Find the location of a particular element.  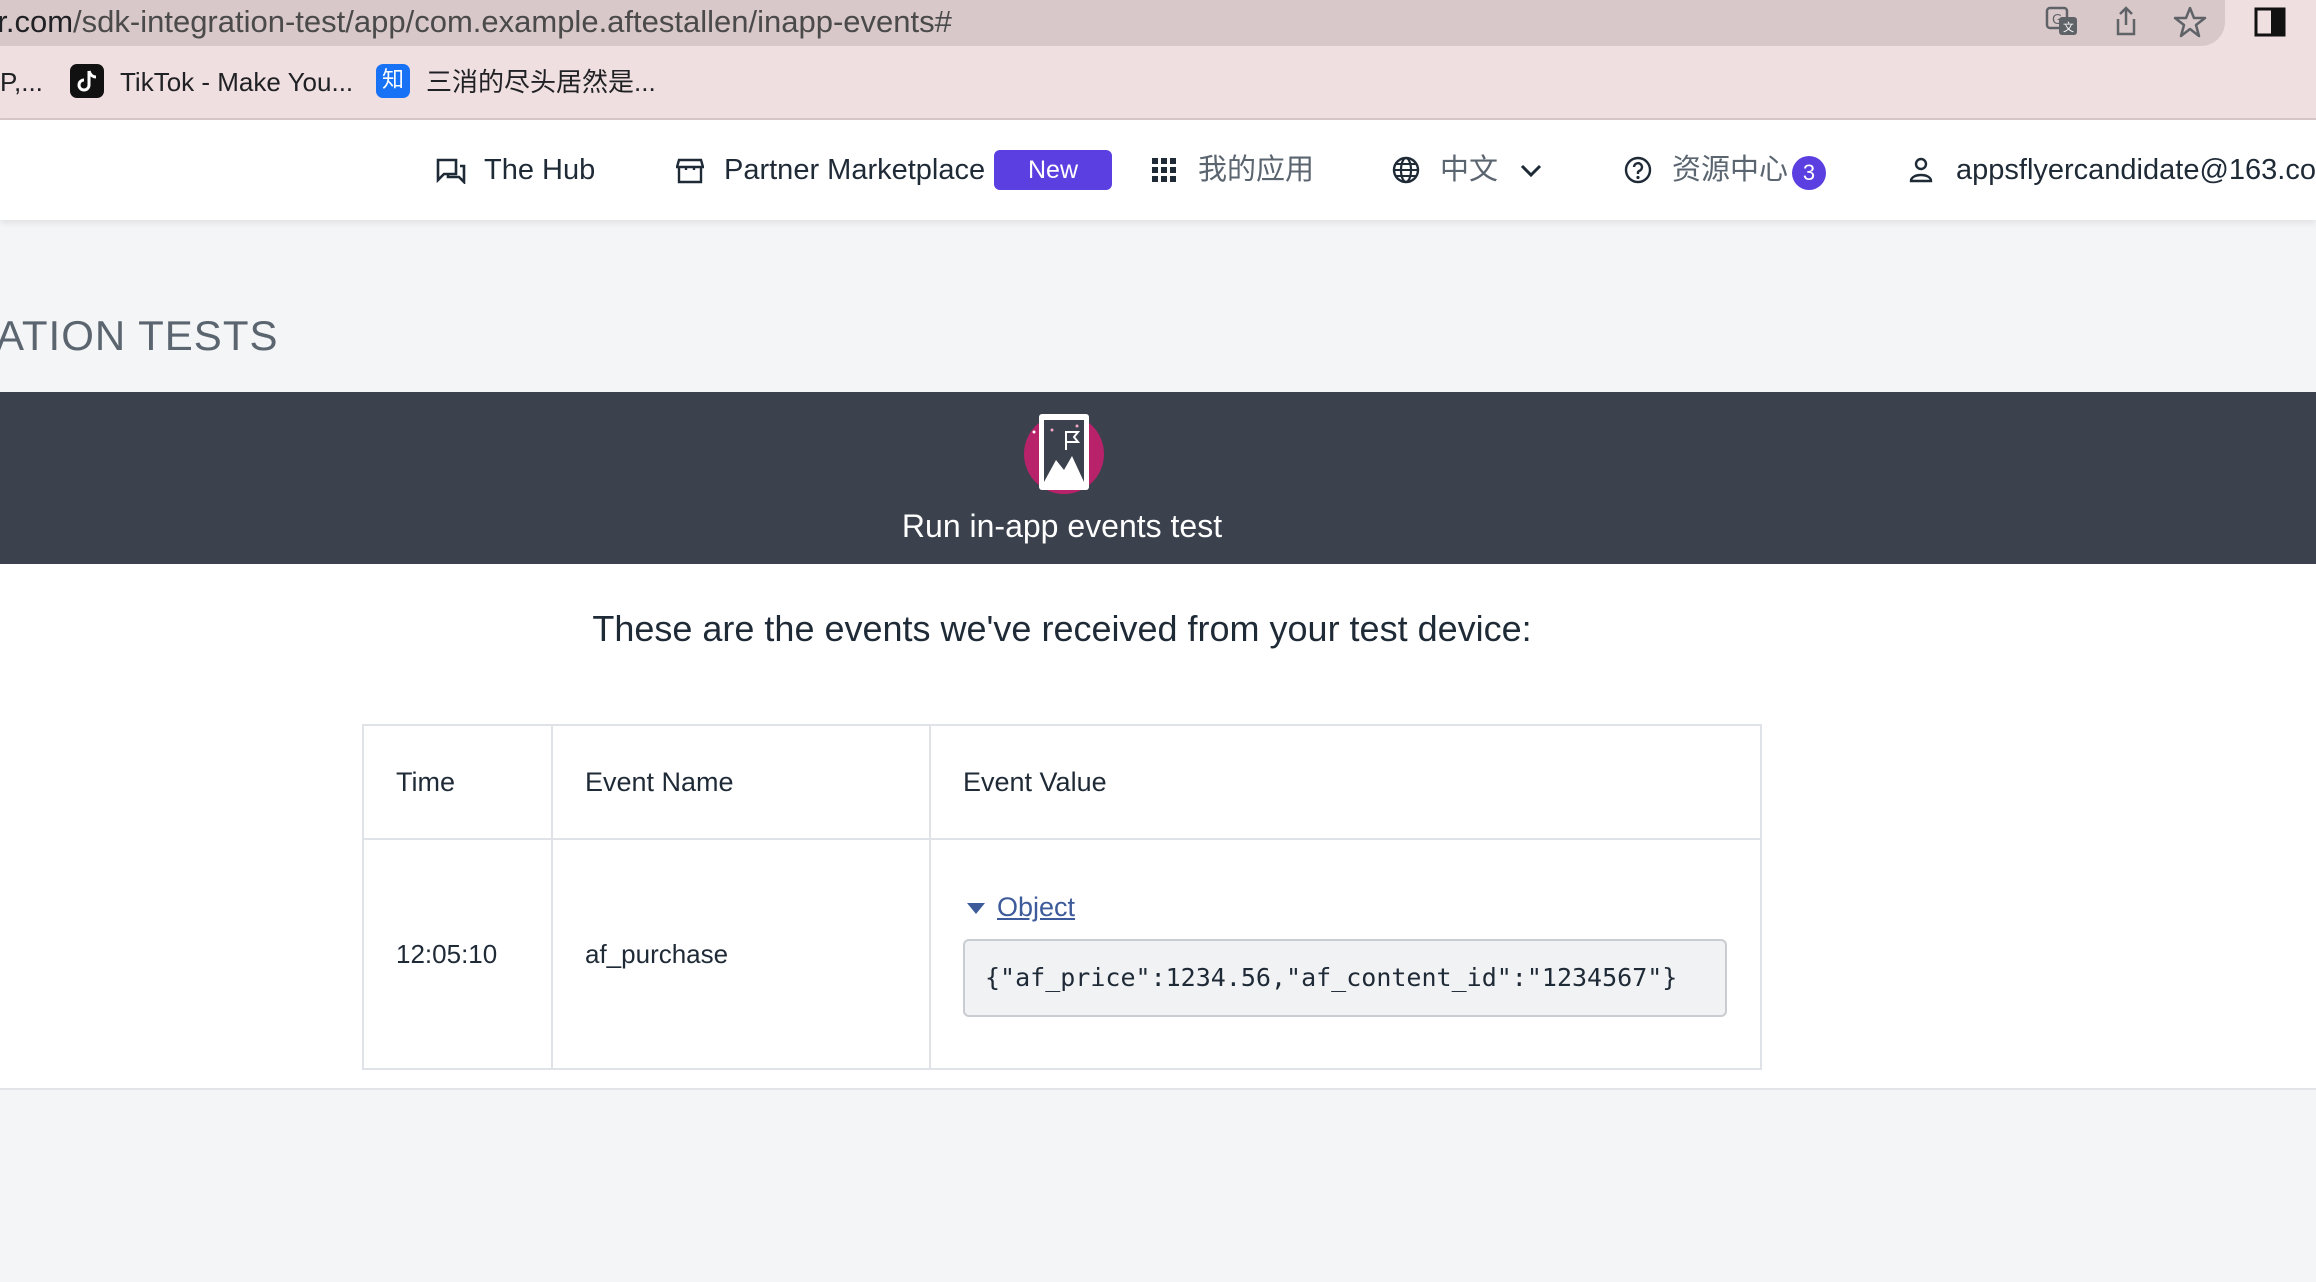

side-panel-icon is located at coordinates (2270, 22).